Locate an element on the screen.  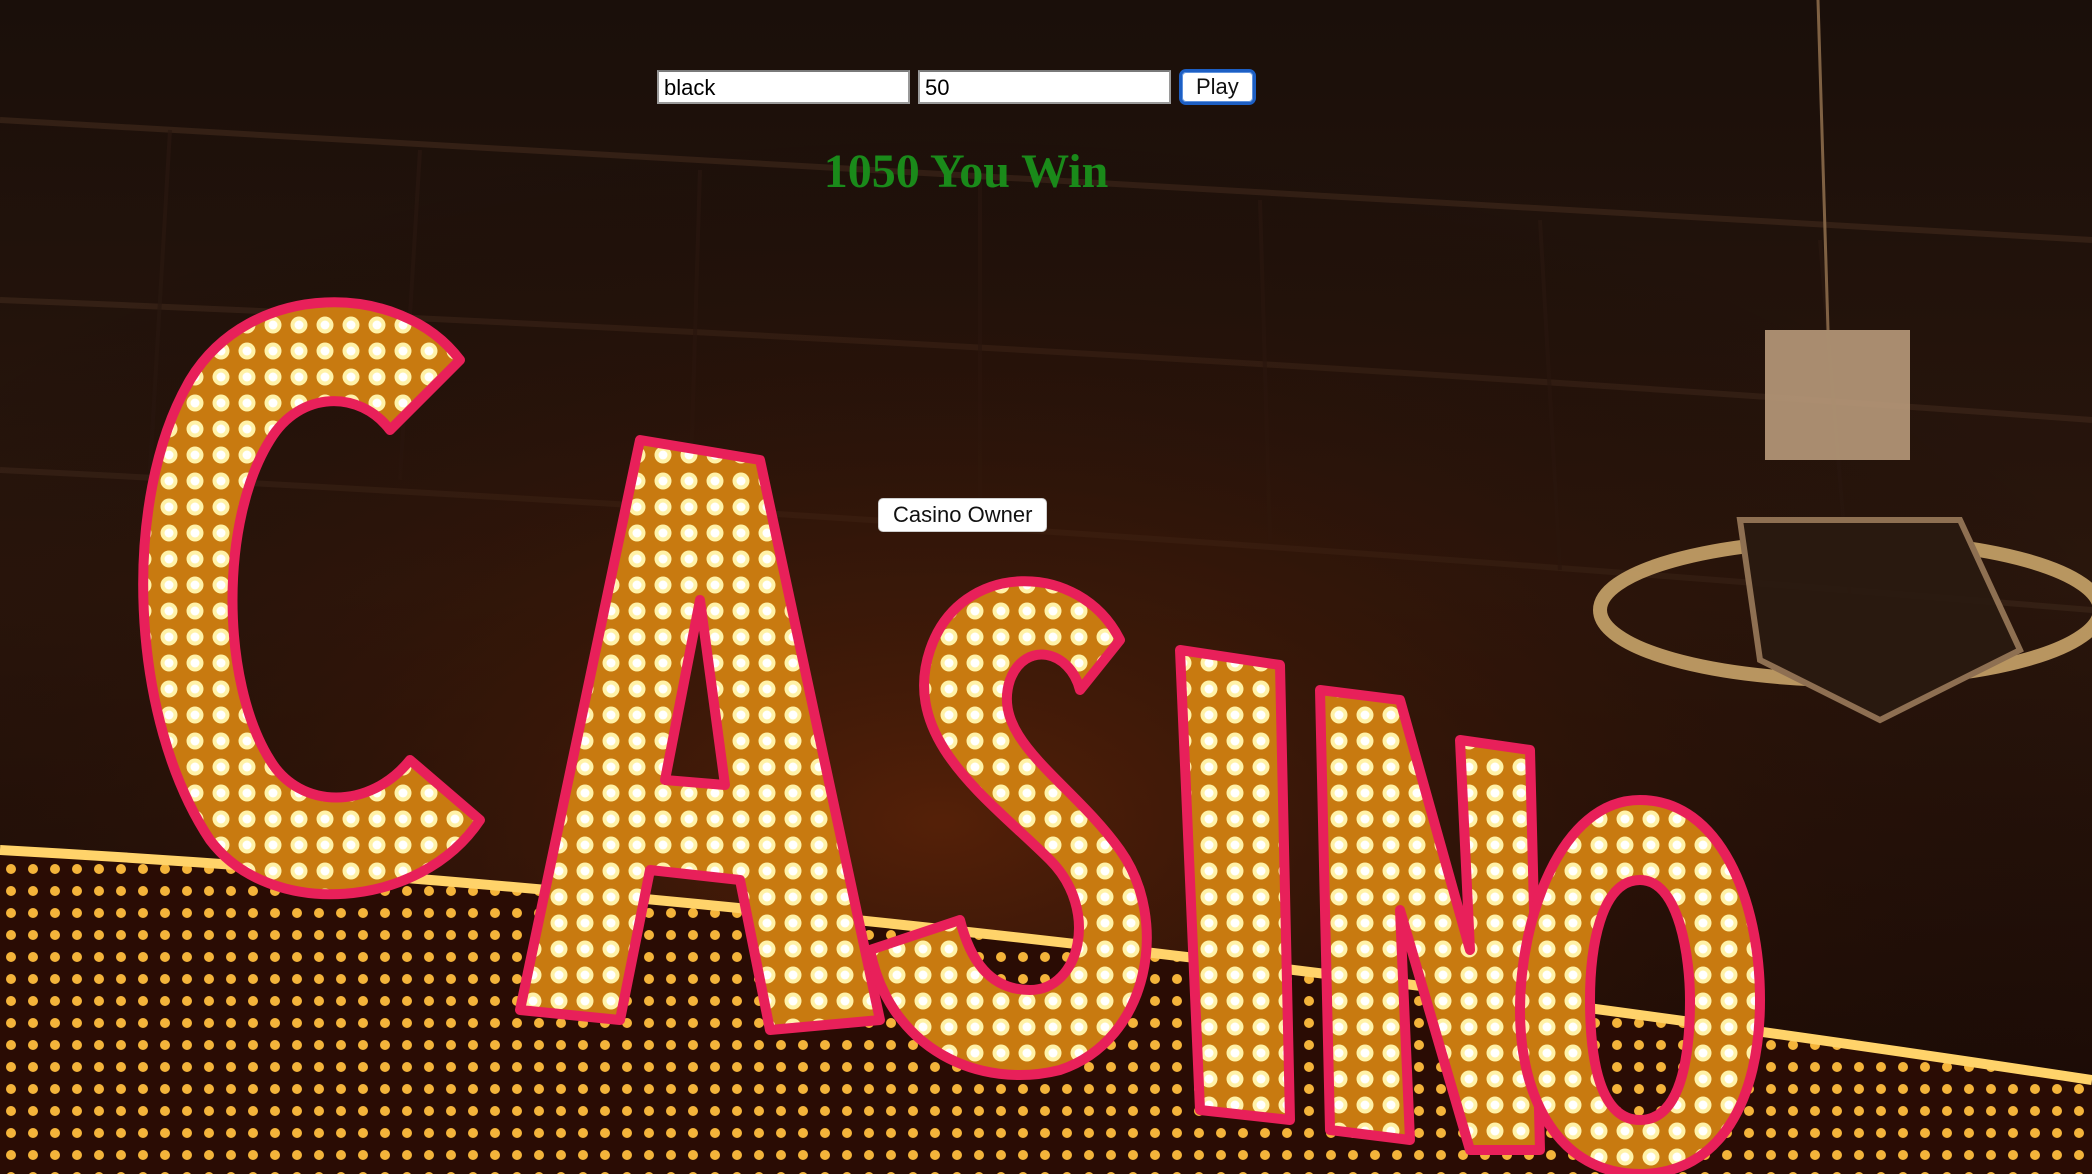
bet-form: Play is located at coordinates (956, 87).